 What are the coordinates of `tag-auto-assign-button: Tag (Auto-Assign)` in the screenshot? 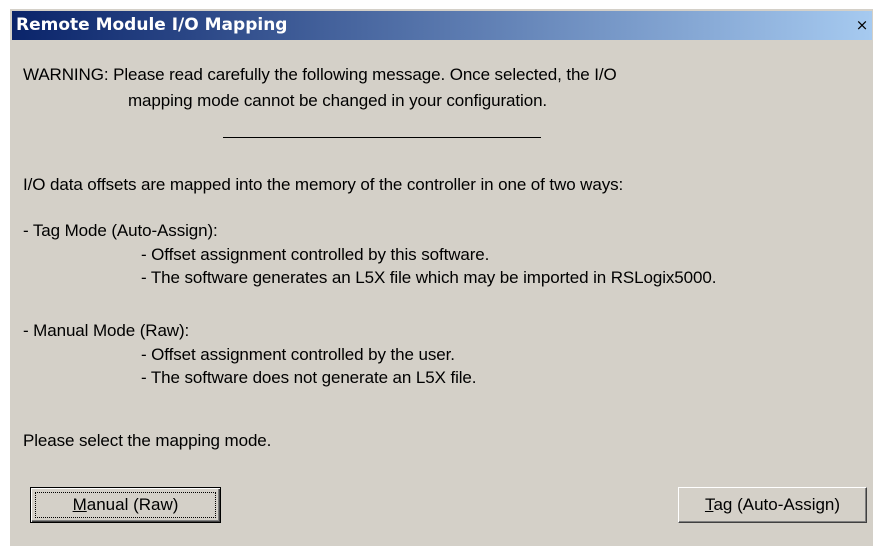 It's located at (772, 505).